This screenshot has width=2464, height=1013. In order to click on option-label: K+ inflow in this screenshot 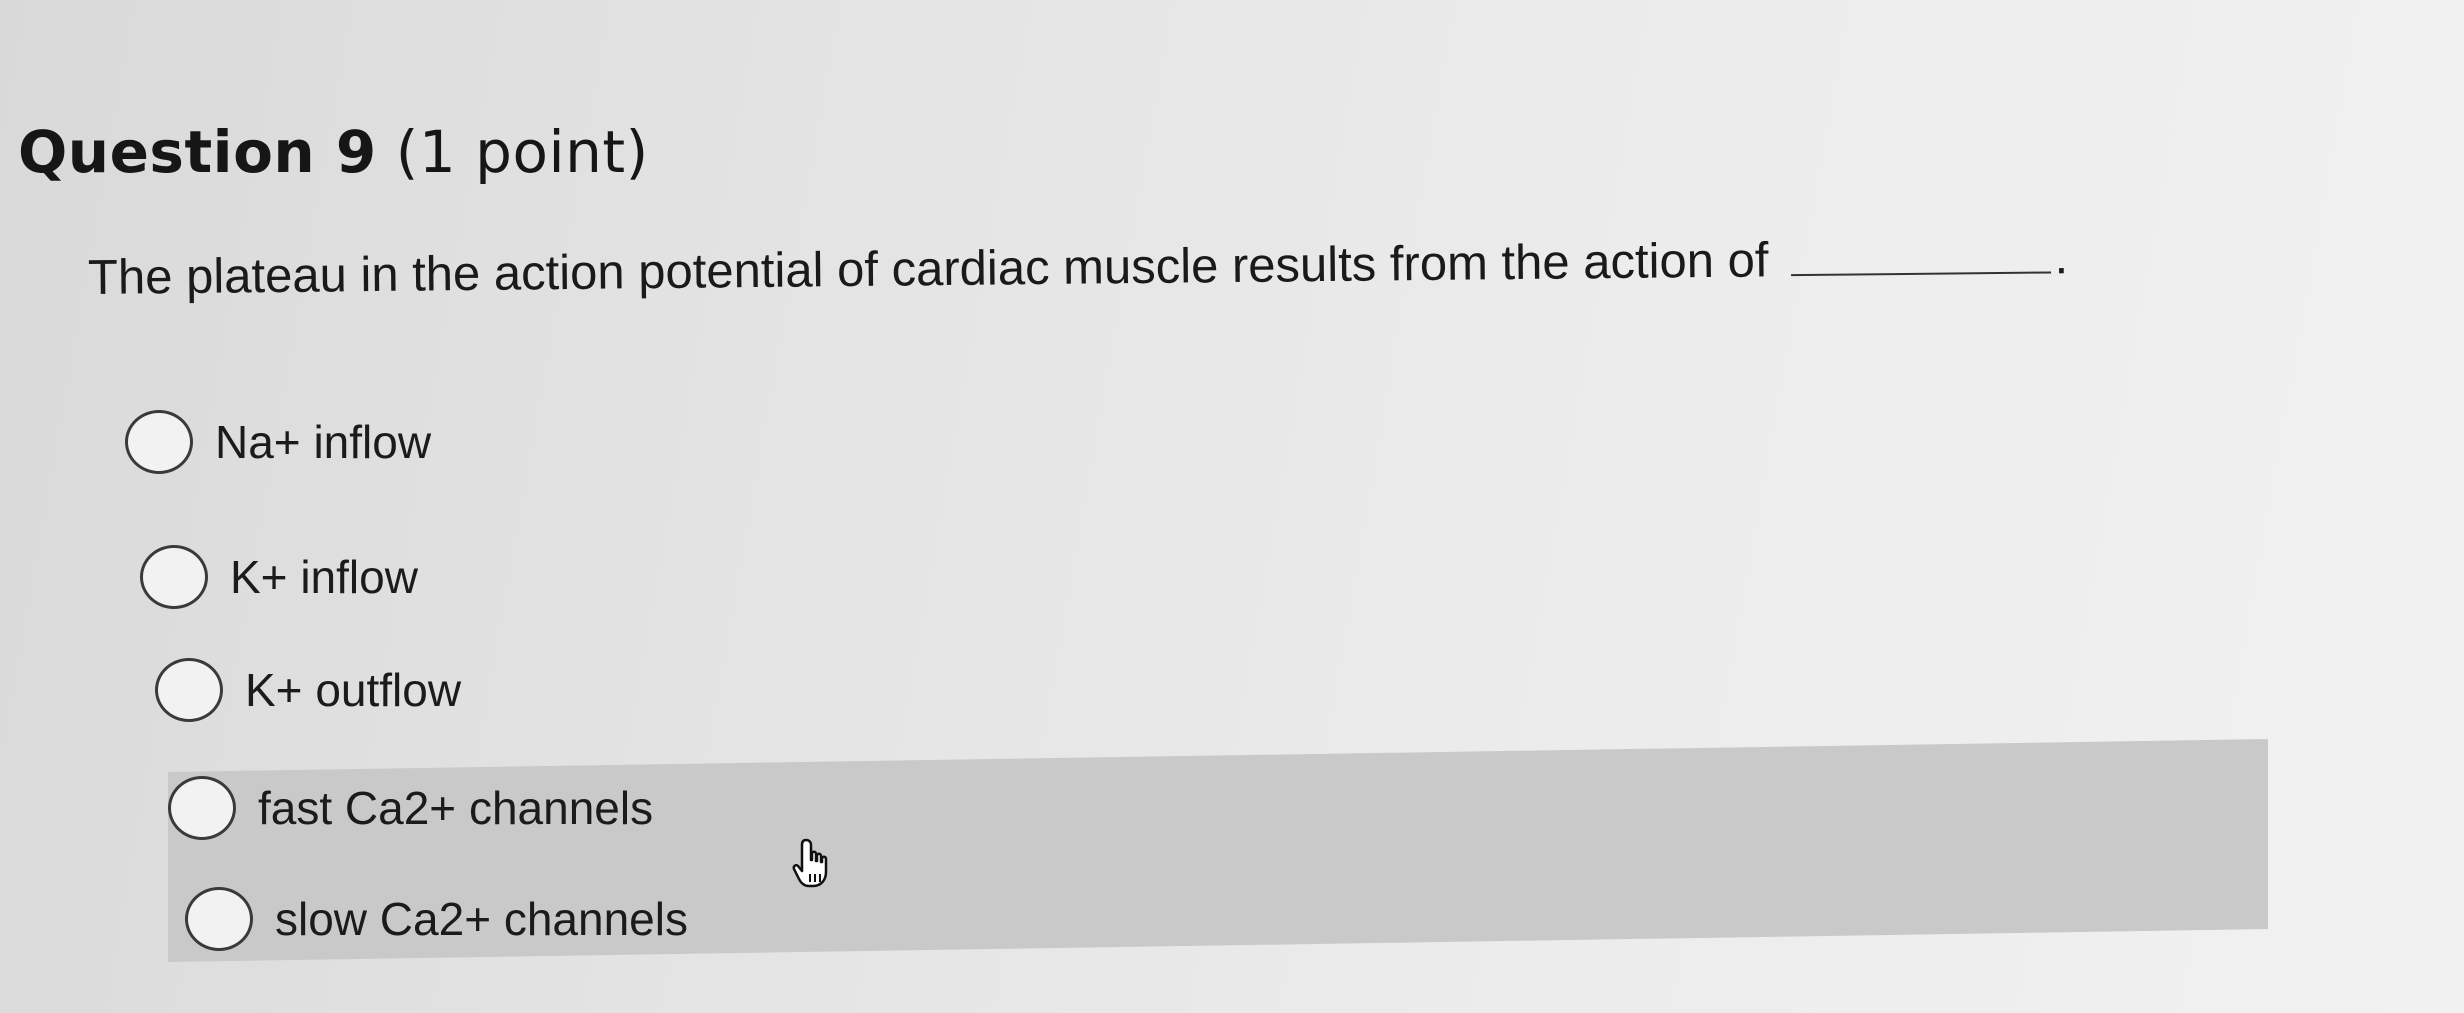, I will do `click(324, 577)`.